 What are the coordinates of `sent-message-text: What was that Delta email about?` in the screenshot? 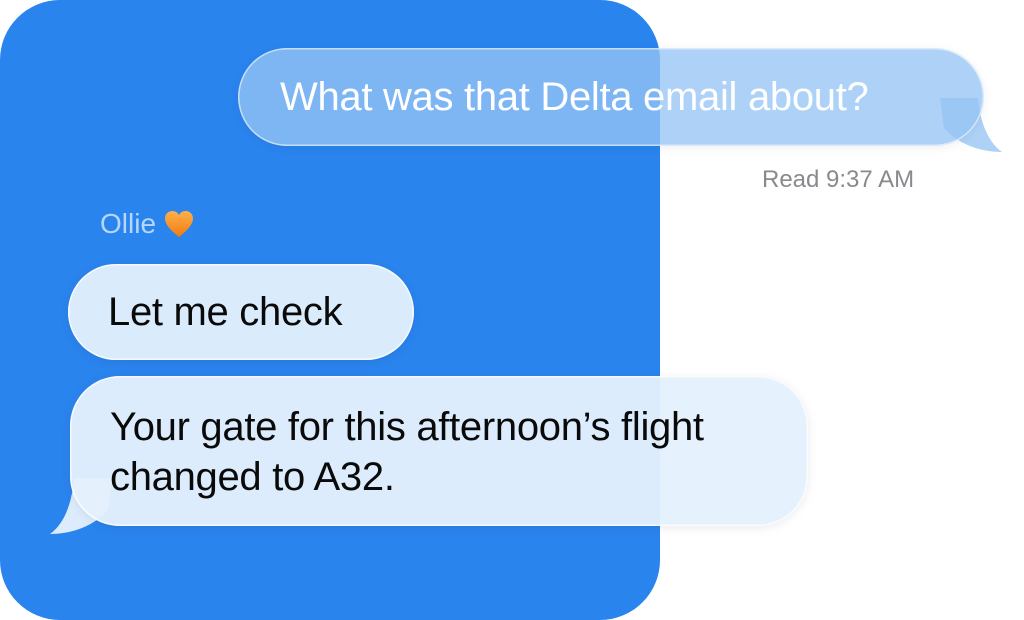 It's located at (574, 96).